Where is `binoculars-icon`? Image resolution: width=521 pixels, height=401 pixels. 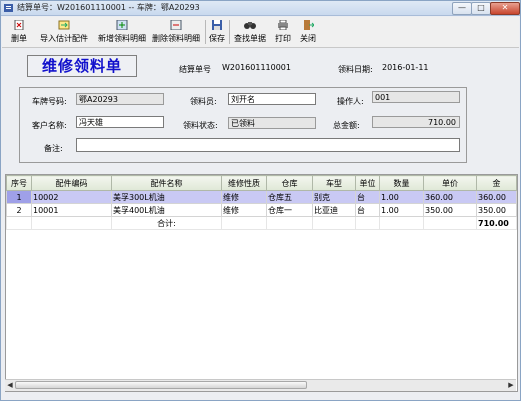 binoculars-icon is located at coordinates (250, 25).